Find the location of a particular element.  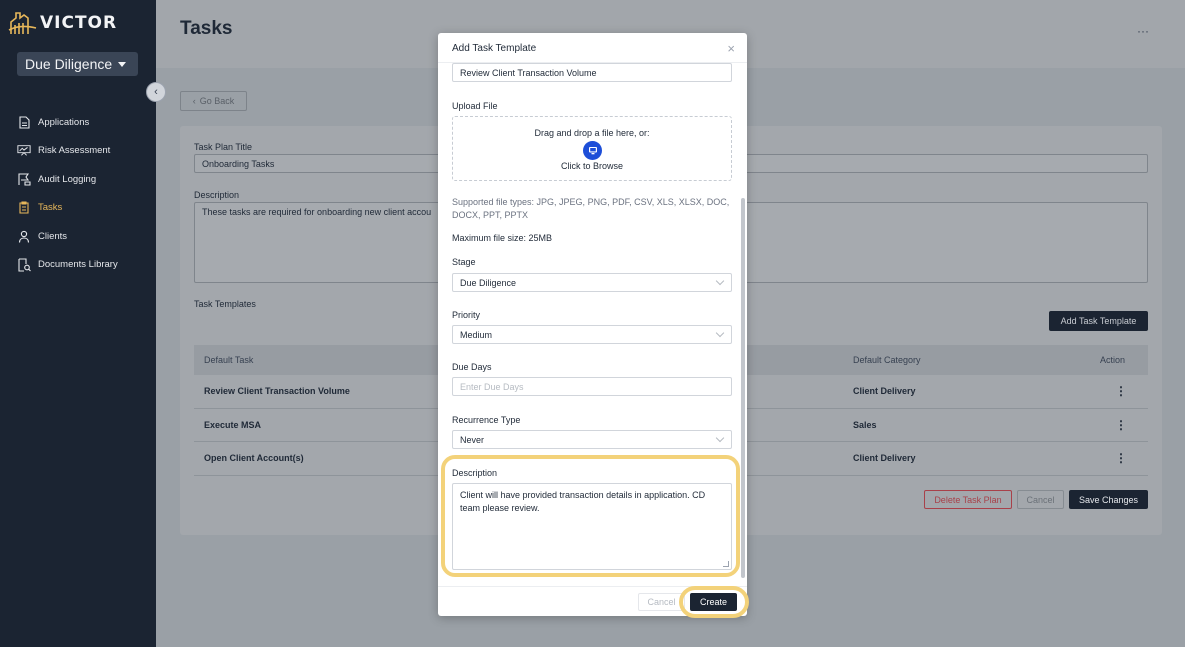

upload-icon is located at coordinates (592, 150).